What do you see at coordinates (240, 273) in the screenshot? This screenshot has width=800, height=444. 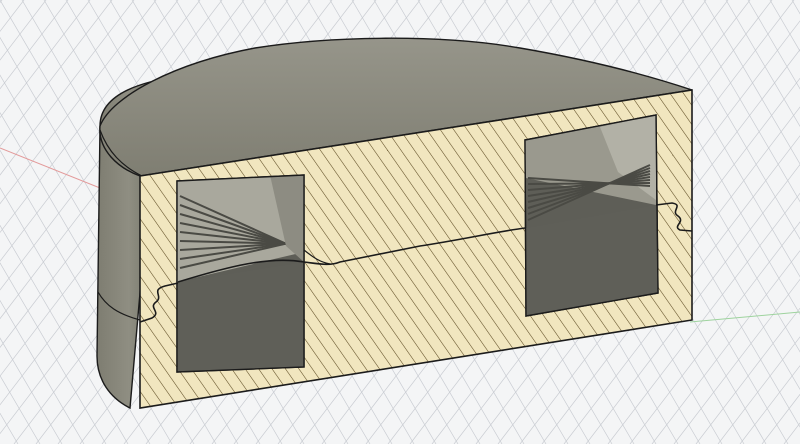 I see `left-cavity` at bounding box center [240, 273].